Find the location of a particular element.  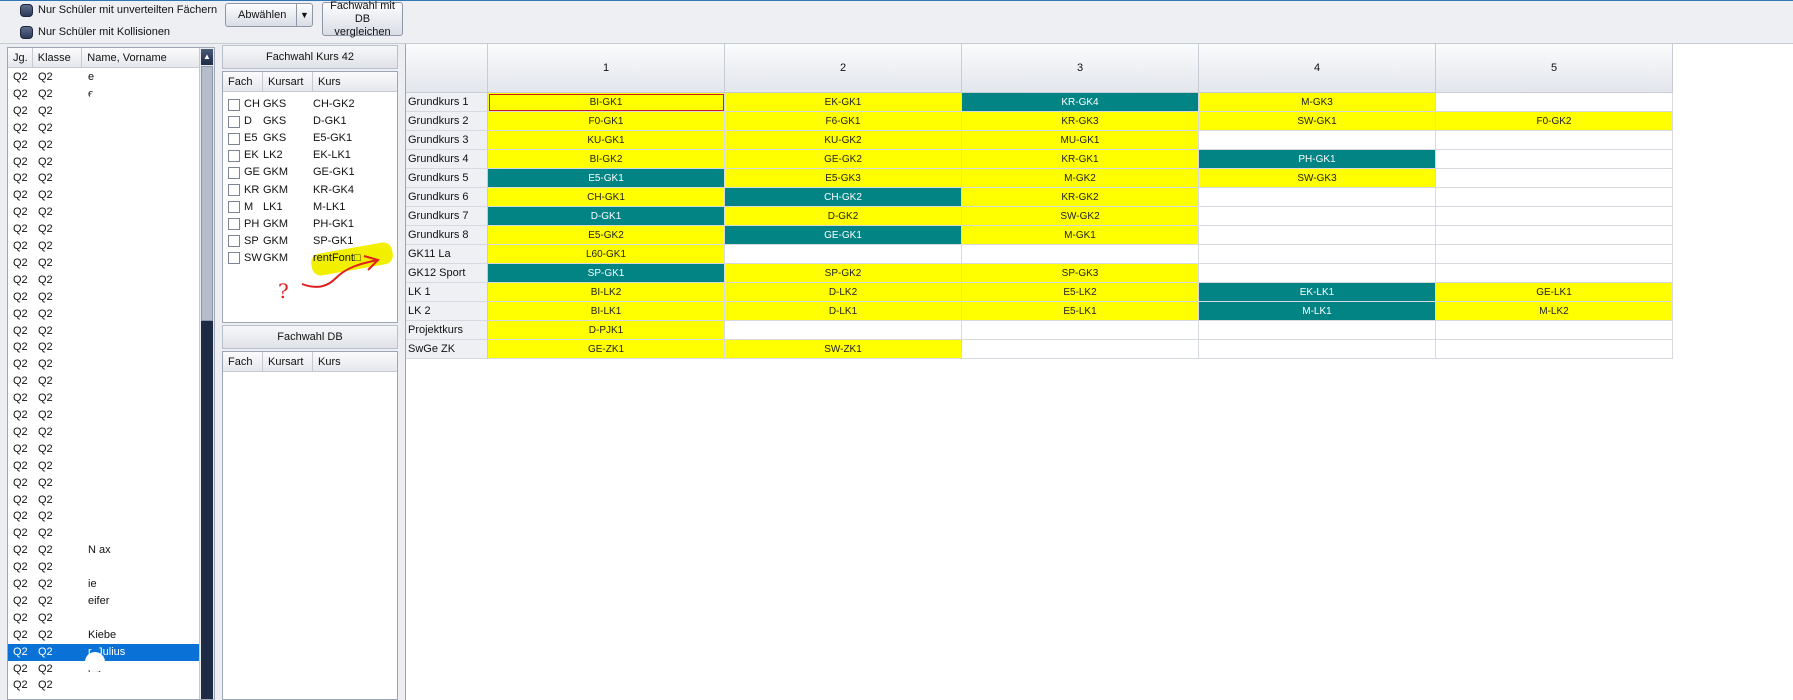

grid-cell: M-LK1 is located at coordinates (1317, 311).